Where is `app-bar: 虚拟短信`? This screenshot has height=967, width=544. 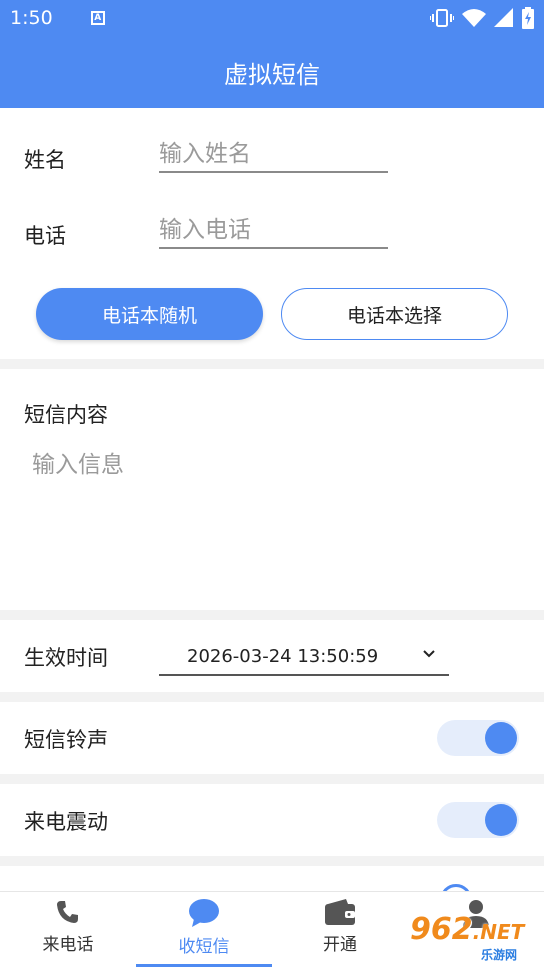
app-bar: 虚拟短信 is located at coordinates (272, 72).